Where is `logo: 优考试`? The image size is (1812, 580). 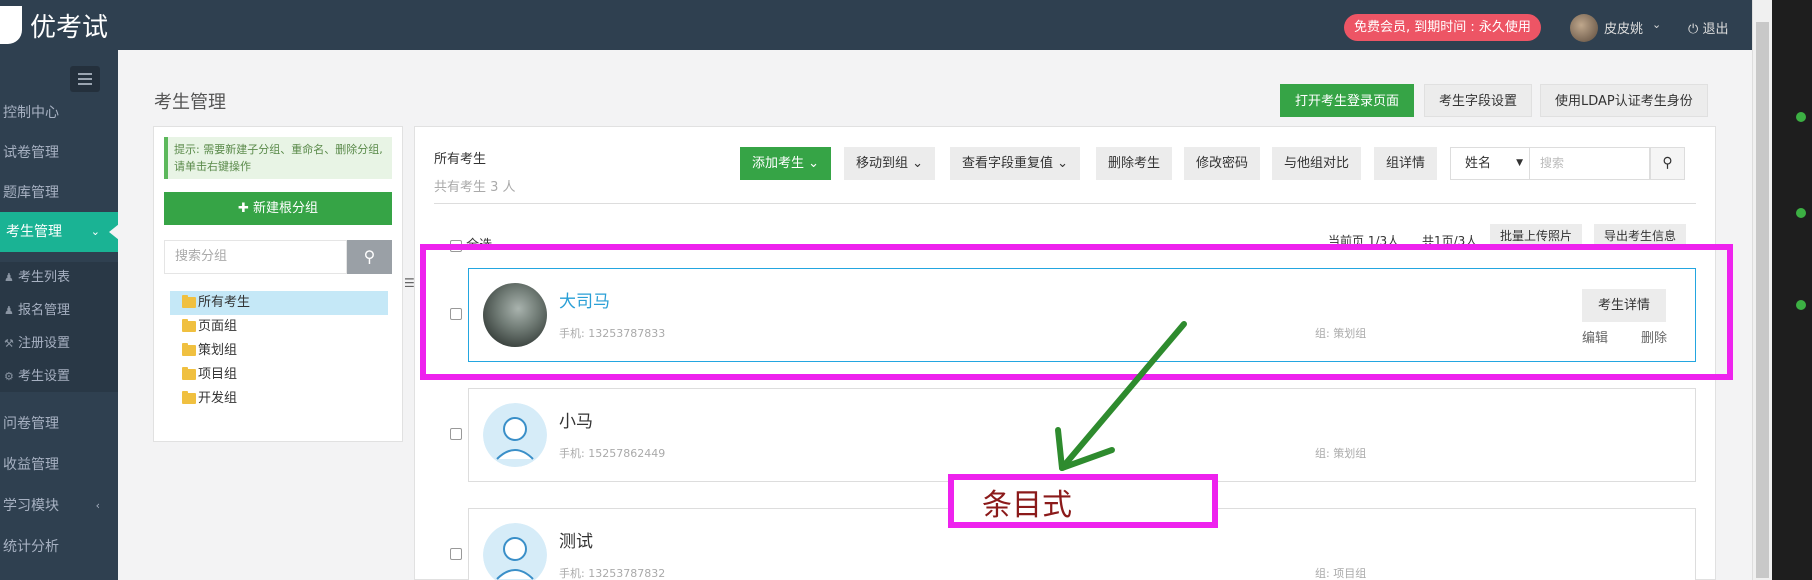
logo: 优考试 is located at coordinates (54, 25).